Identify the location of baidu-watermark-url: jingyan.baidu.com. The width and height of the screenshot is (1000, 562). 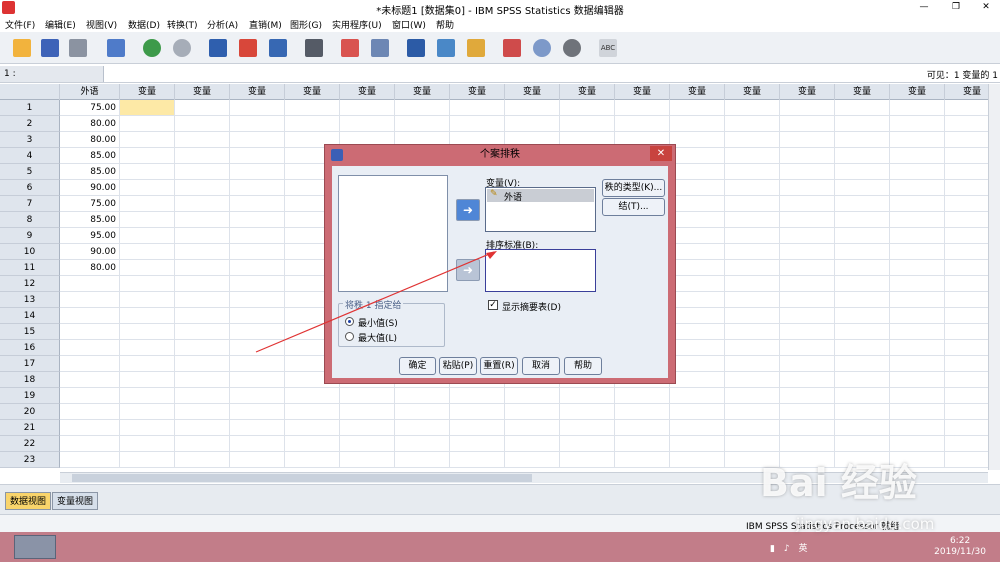
(865, 524).